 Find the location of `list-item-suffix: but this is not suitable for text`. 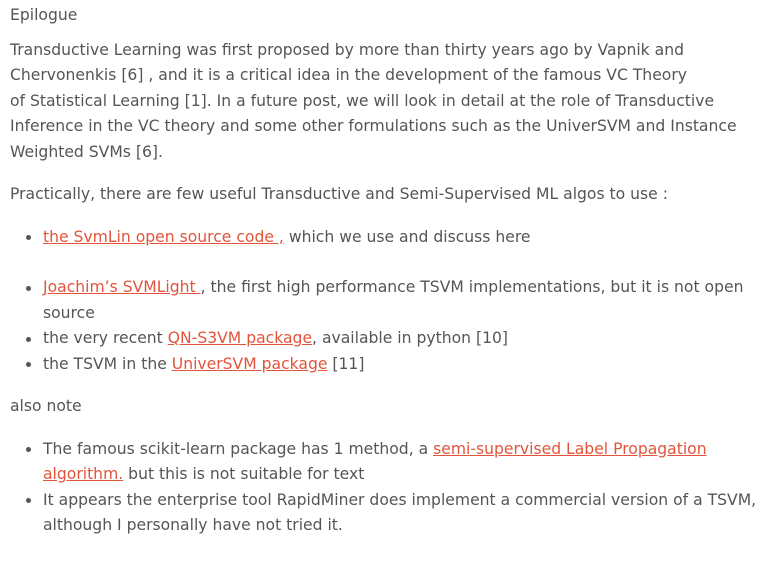

list-item-suffix: but this is not suitable for text is located at coordinates (244, 474).